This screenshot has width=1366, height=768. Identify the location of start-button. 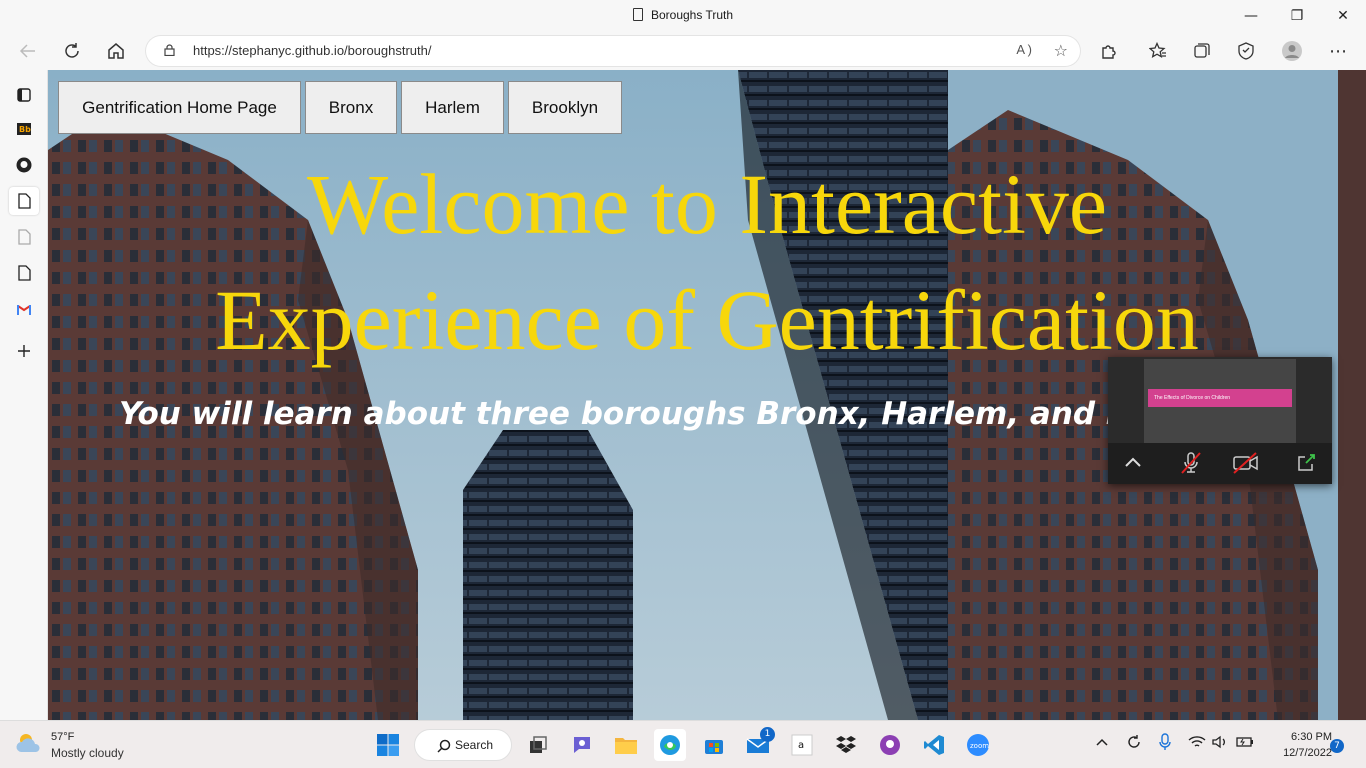
(388, 745).